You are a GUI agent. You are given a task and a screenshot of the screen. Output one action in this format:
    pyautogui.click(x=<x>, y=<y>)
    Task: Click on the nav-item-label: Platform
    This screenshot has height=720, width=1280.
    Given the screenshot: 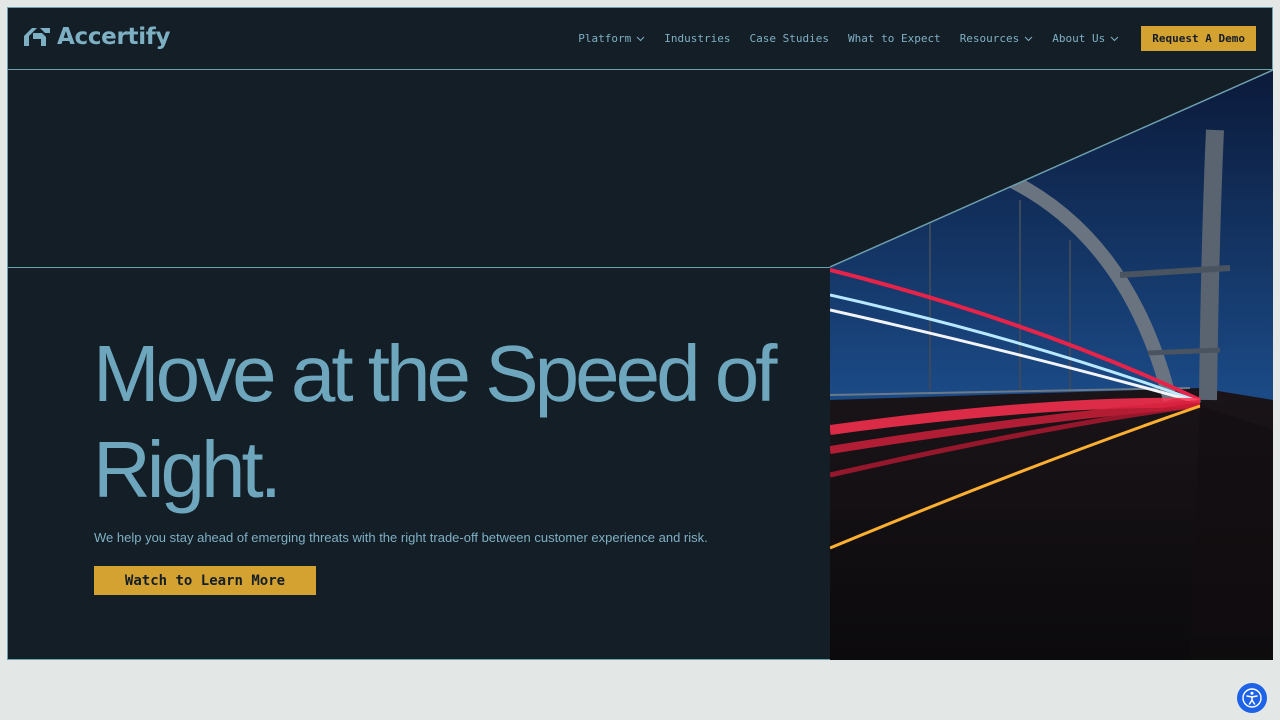 What is the action you would take?
    pyautogui.click(x=605, y=38)
    